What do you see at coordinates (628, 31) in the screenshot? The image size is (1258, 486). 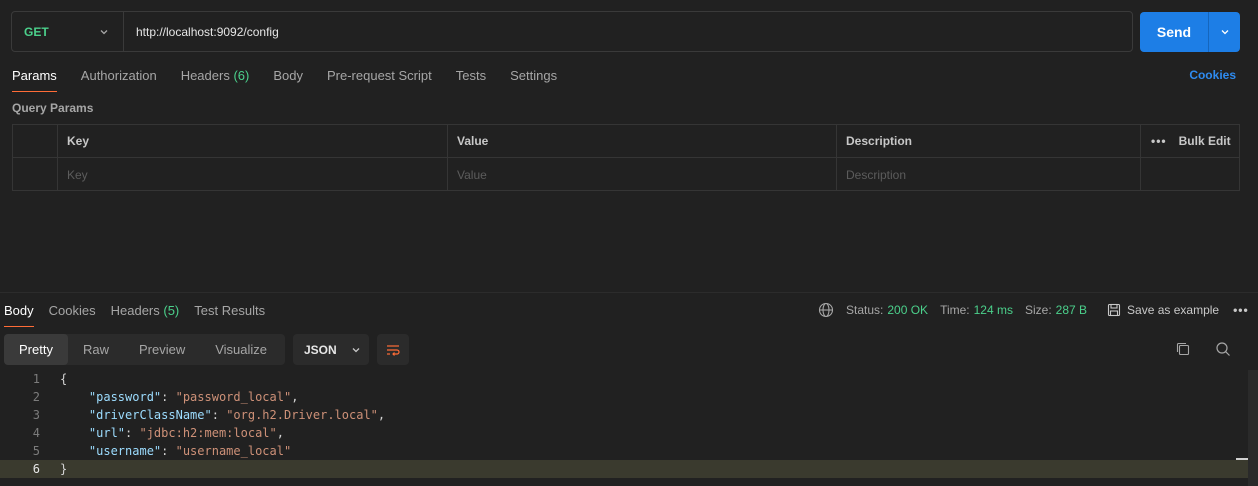 I see `url-input` at bounding box center [628, 31].